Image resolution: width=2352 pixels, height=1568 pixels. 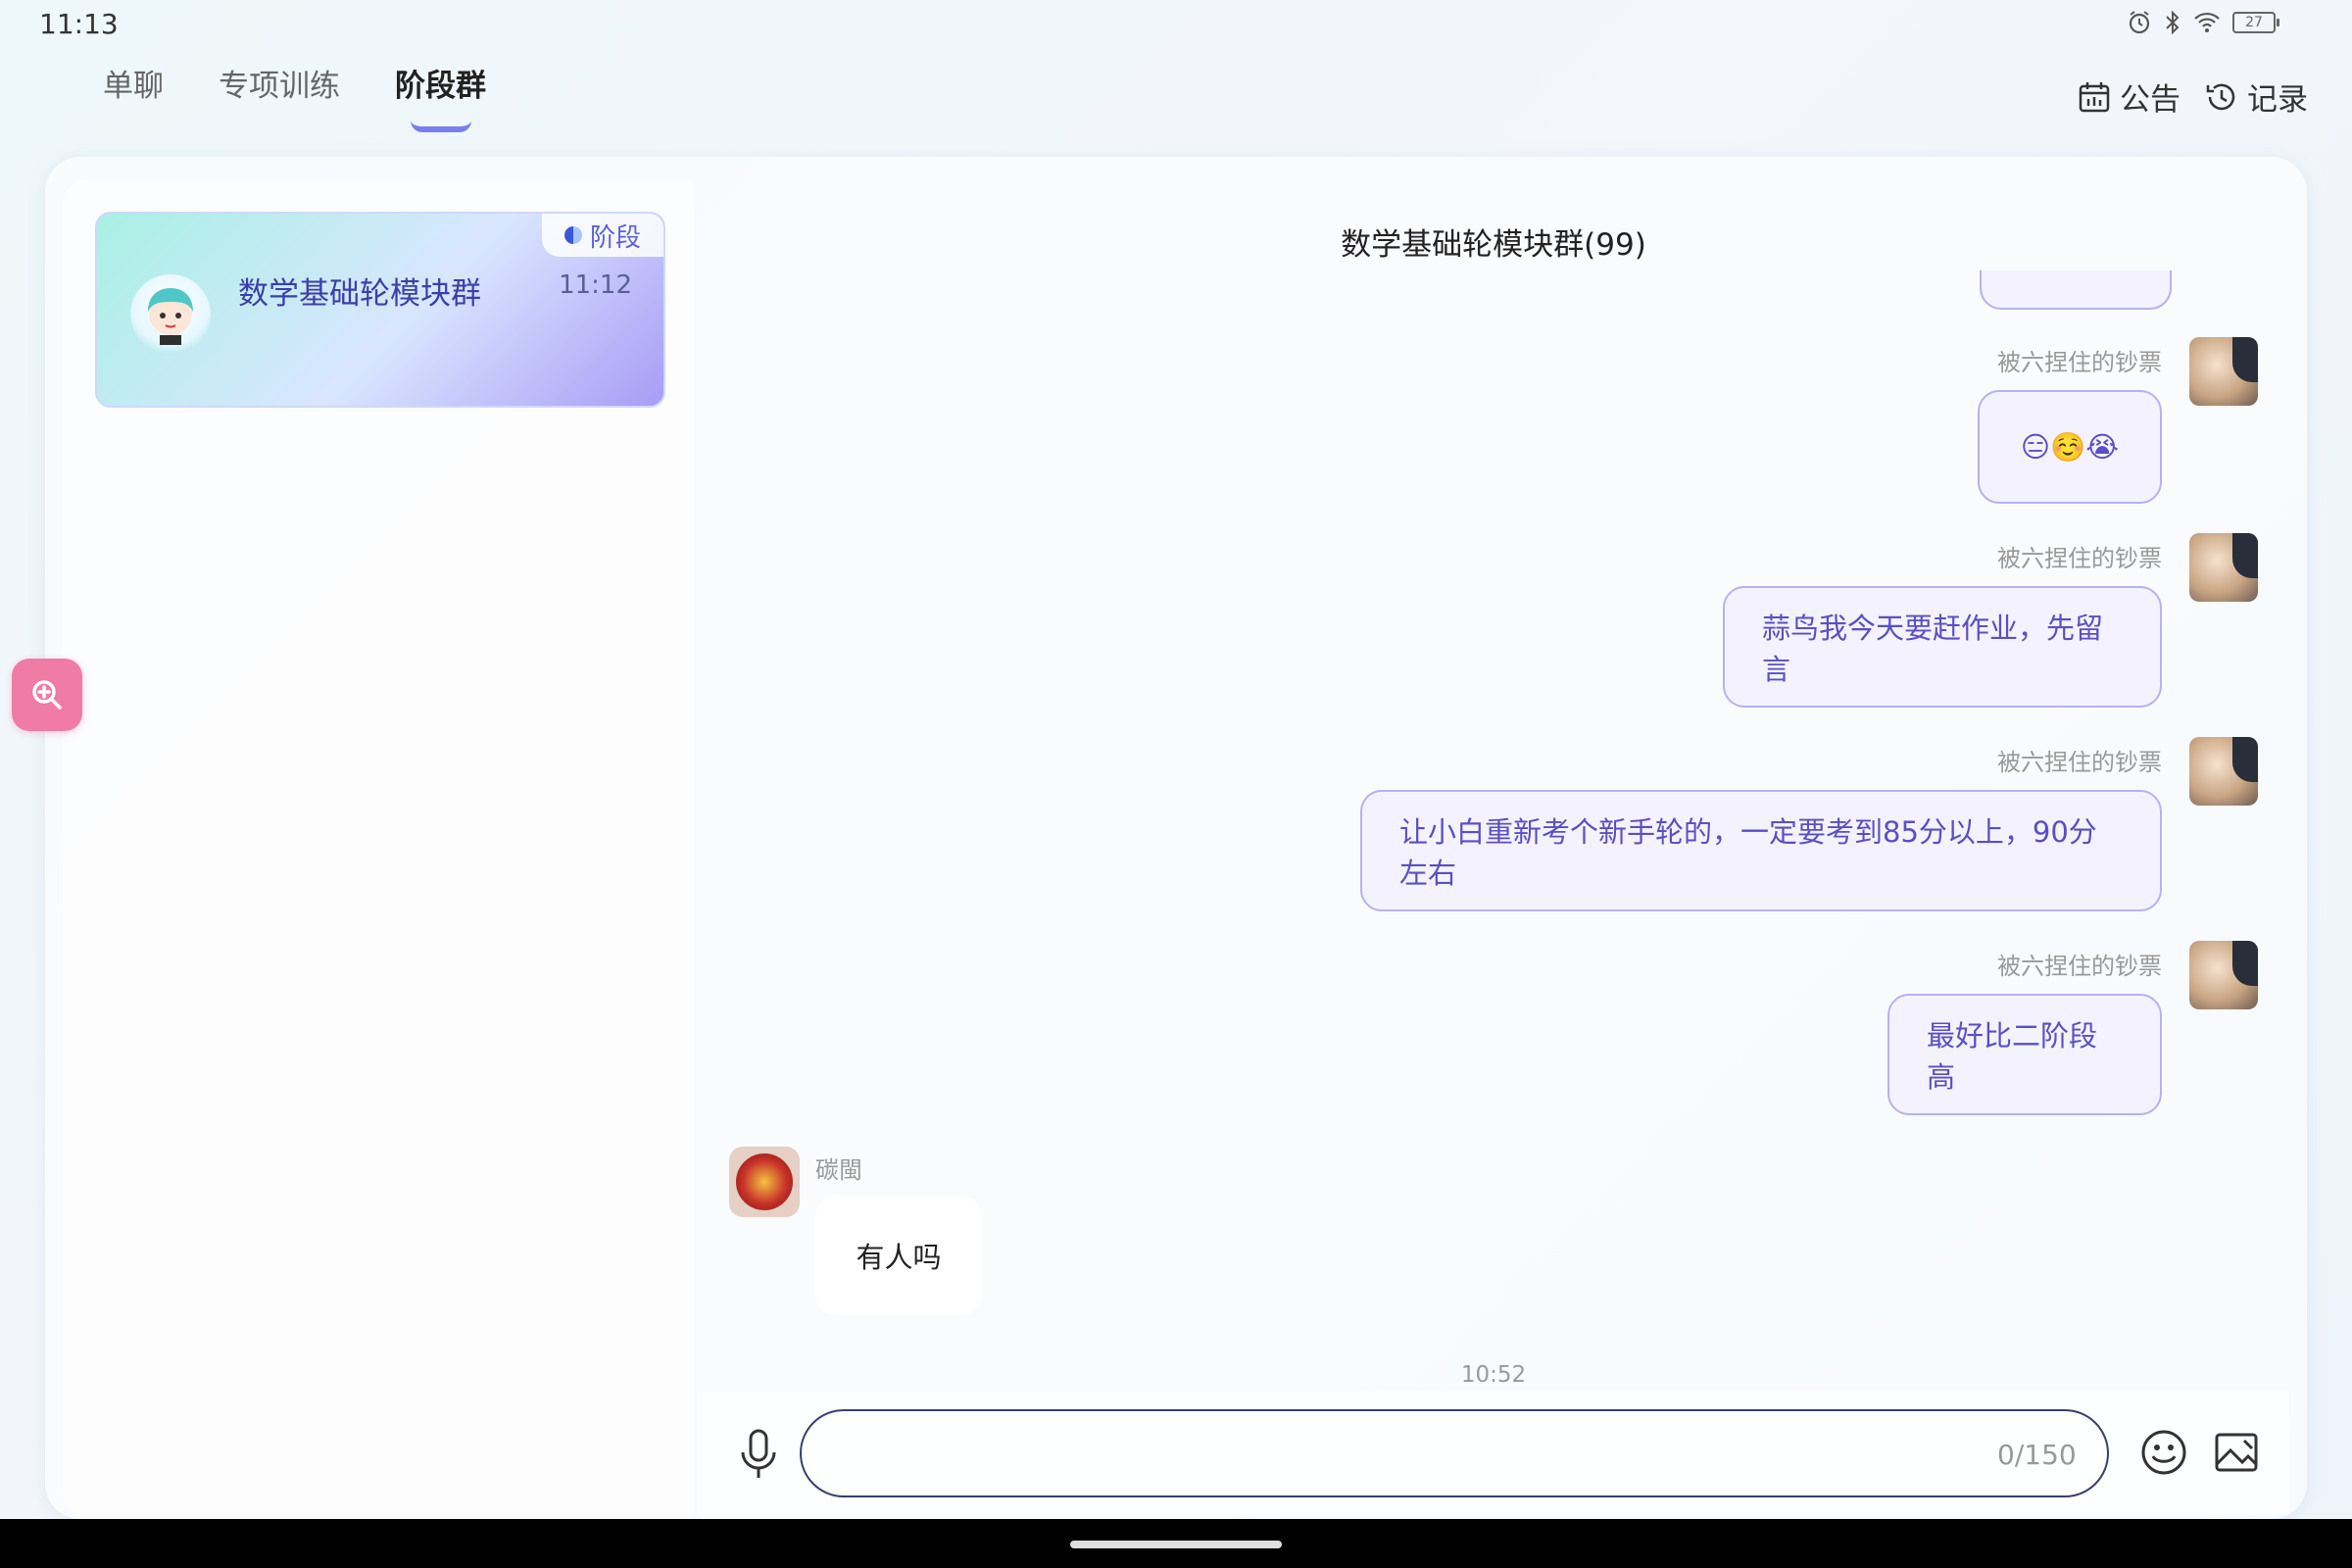 What do you see at coordinates (595, 285) in the screenshot?
I see `conversation-time: 11:12` at bounding box center [595, 285].